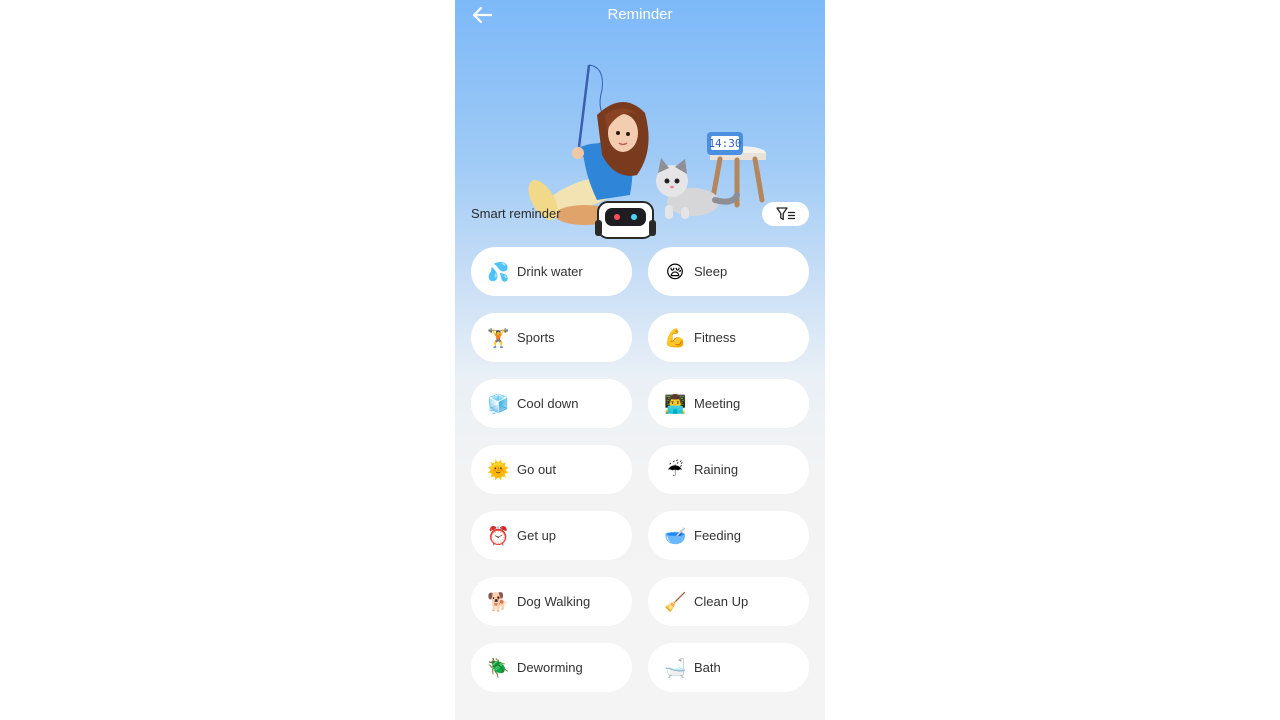 The image size is (1280, 720). I want to click on reminder-cool-down: 🧊 Cool down, so click(551, 403).